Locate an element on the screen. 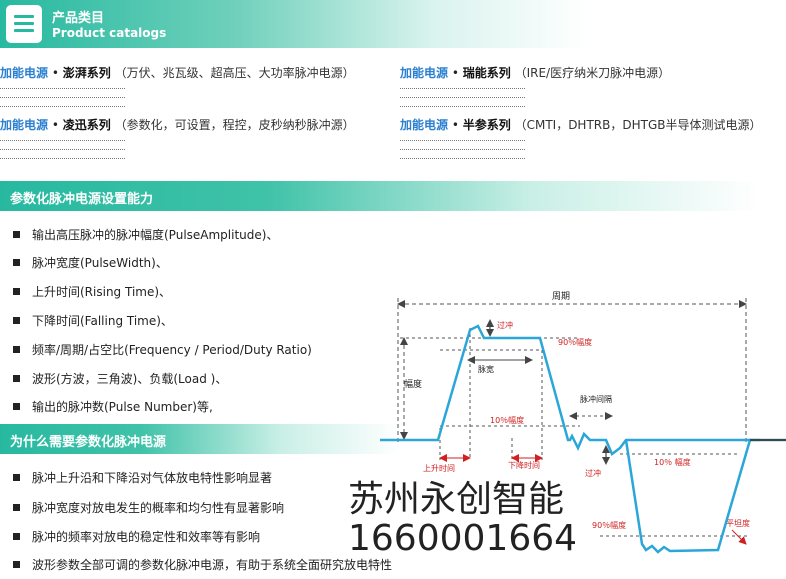  label-period: 周期 is located at coordinates (561, 296).